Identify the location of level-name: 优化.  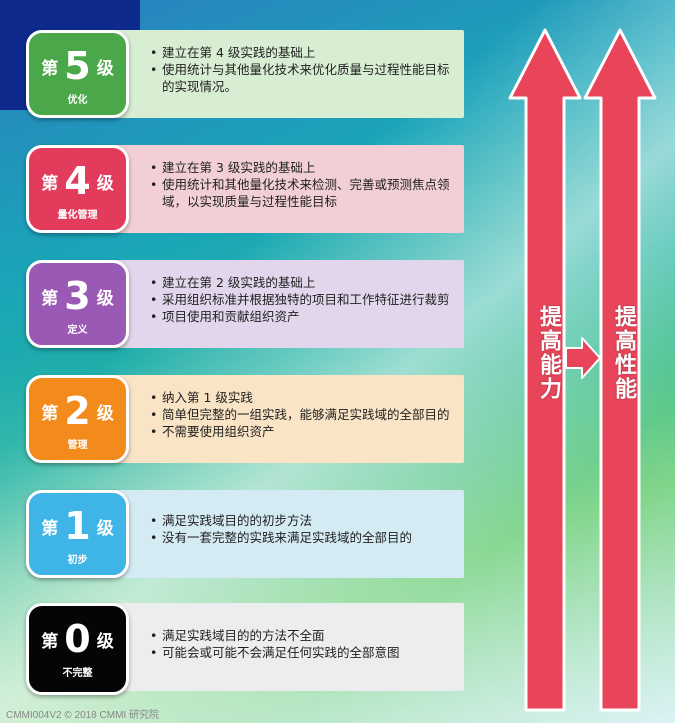
(77, 100).